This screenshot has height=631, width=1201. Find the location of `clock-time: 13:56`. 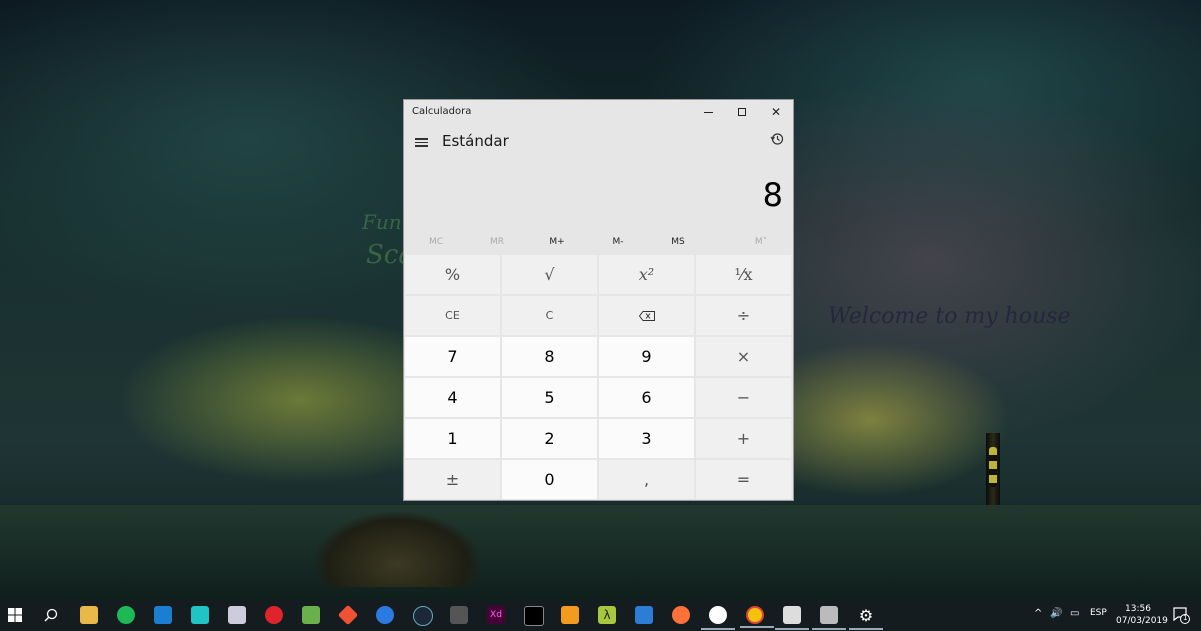

clock-time: 13:56 is located at coordinates (1138, 609).